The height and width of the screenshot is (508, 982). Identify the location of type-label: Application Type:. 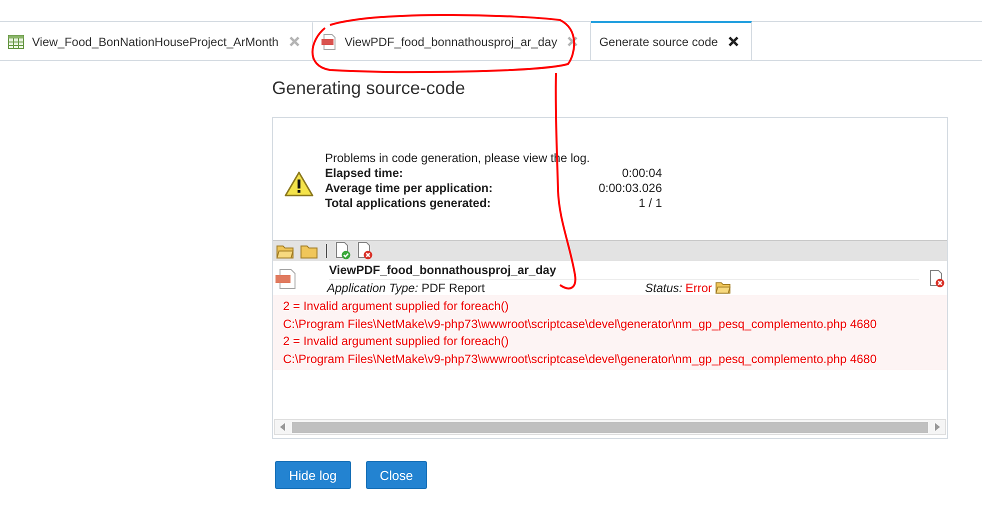
(372, 287).